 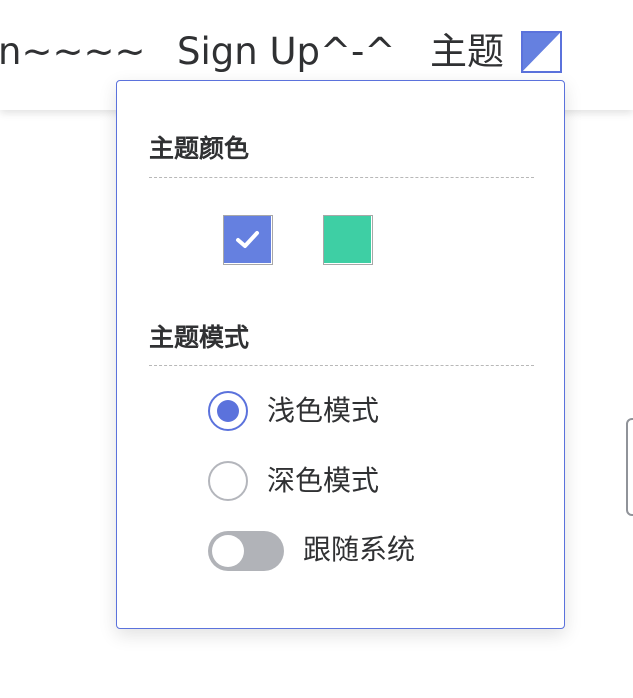 What do you see at coordinates (323, 480) in the screenshot?
I see `dark-mode-label: 深色模式` at bounding box center [323, 480].